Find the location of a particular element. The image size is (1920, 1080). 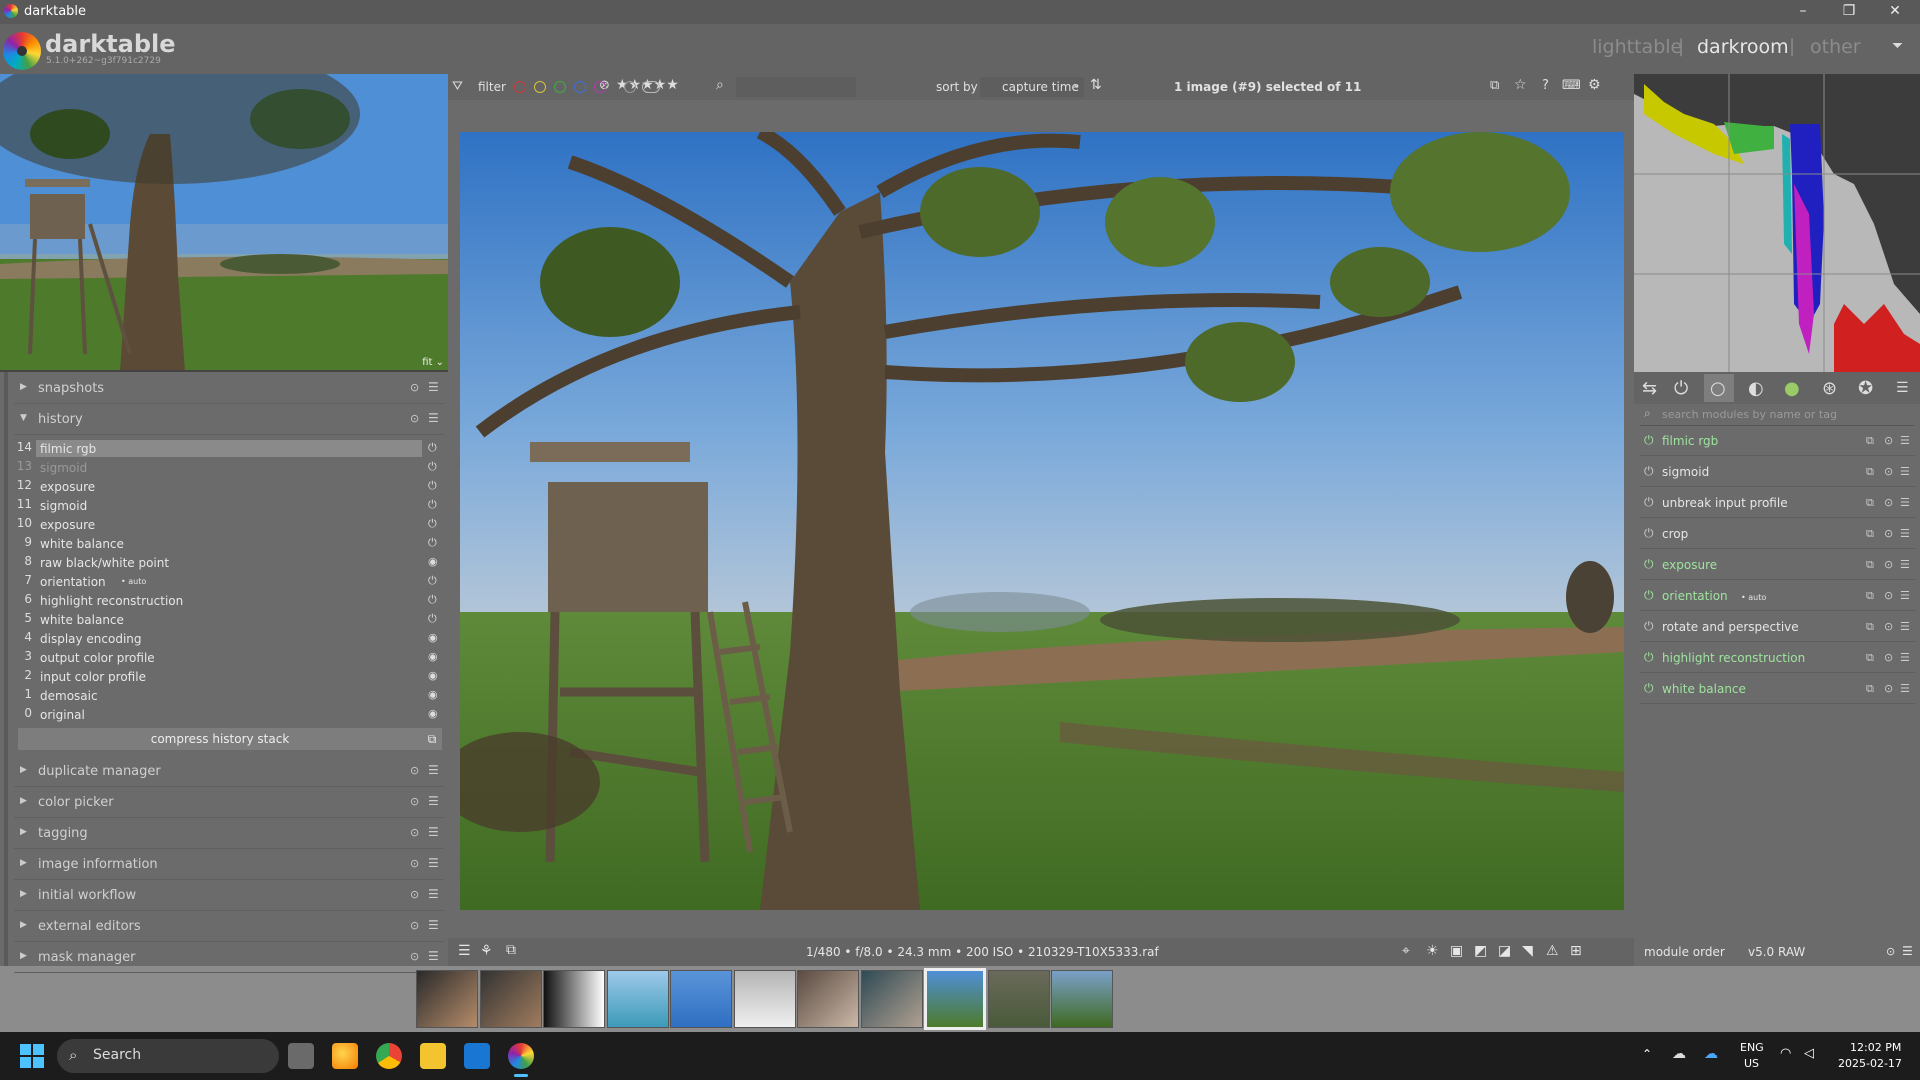

color-picker-section: ▶ color picker ⊙ ☰ is located at coordinates (229, 803).